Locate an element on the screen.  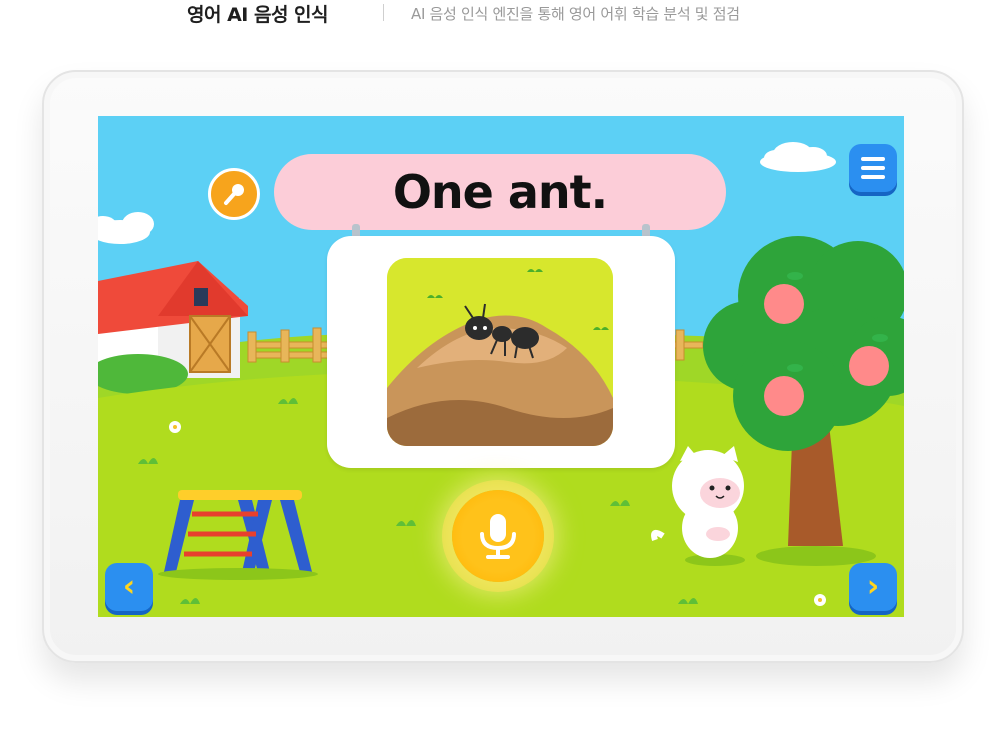
sentence-banner: One ant. is located at coordinates (500, 192).